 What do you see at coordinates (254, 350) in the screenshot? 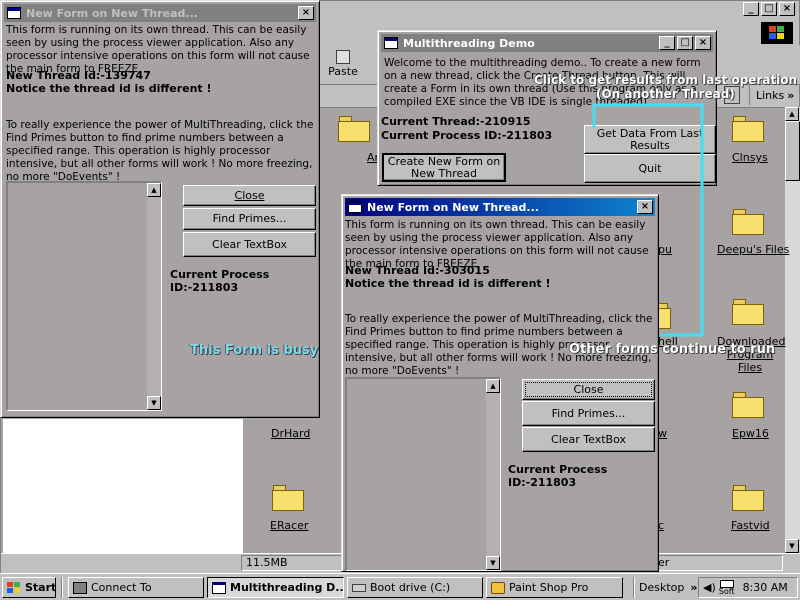
I see `annotation-busy: This Form is busy` at bounding box center [254, 350].